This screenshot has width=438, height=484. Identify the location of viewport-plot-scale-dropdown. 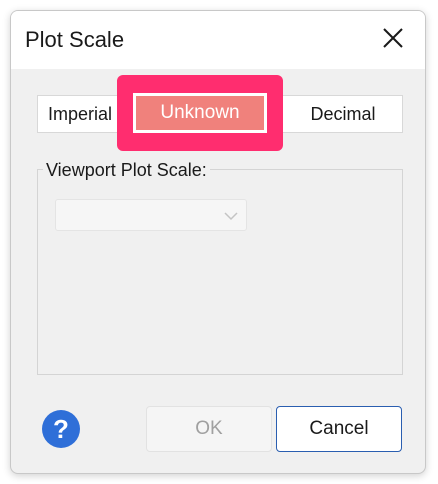
(151, 215).